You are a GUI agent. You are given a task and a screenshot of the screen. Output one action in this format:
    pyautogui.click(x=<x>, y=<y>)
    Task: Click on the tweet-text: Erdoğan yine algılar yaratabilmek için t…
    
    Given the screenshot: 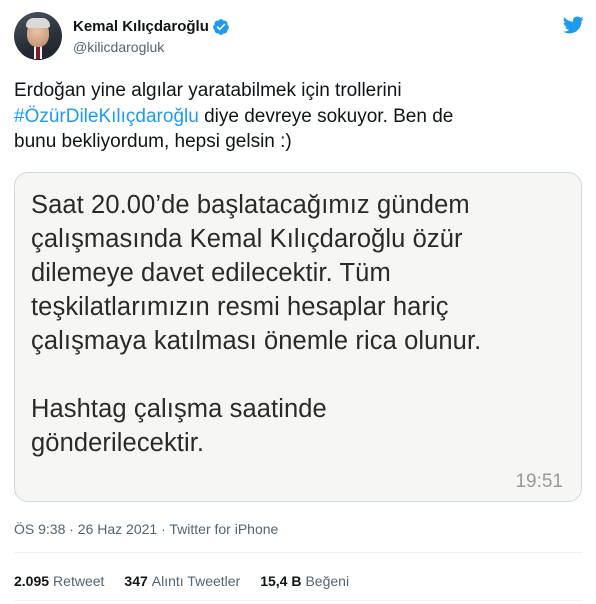 What is the action you would take?
    pyautogui.click(x=299, y=116)
    